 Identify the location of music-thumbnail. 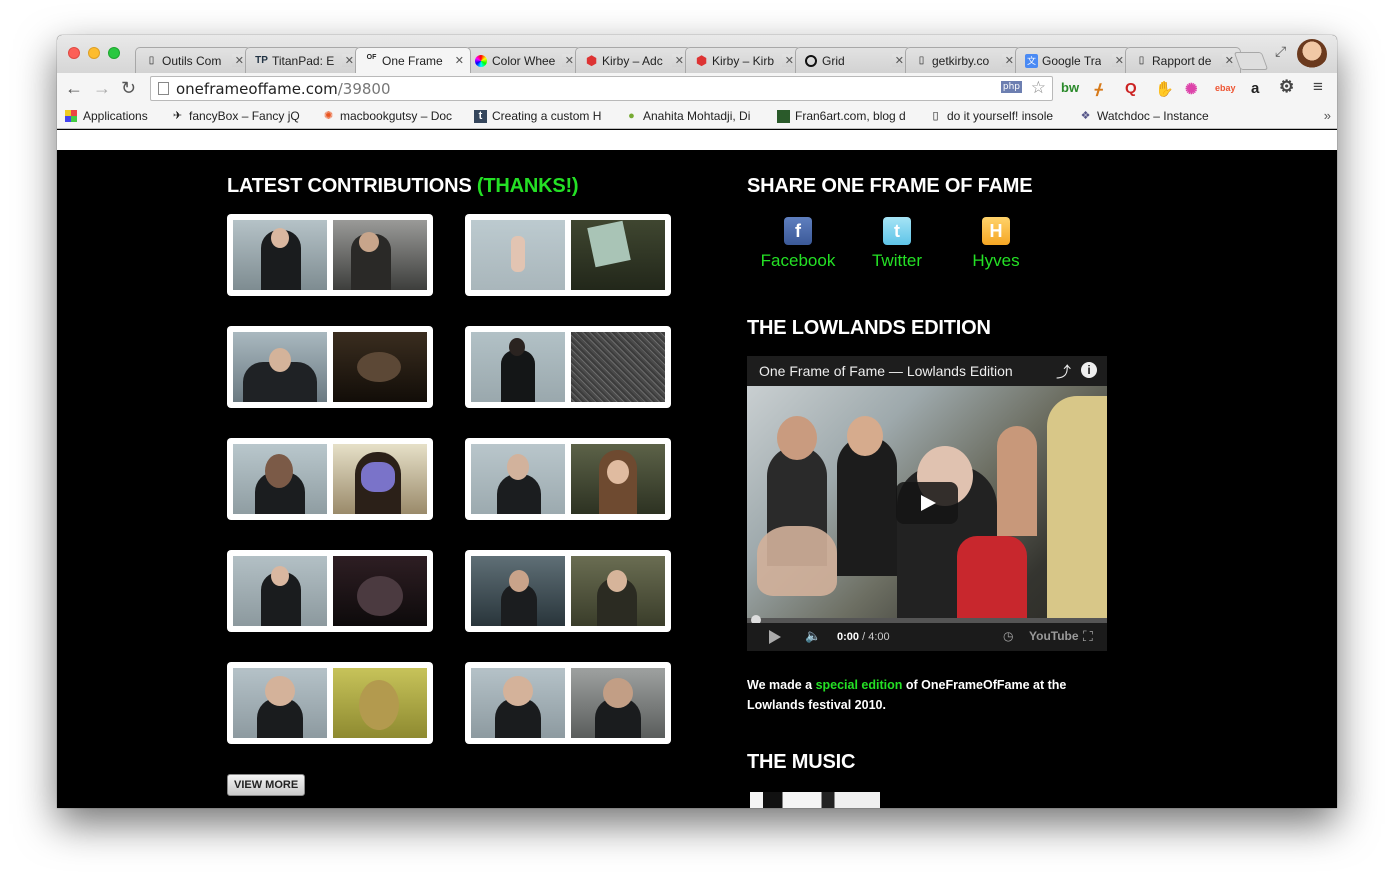
(815, 800).